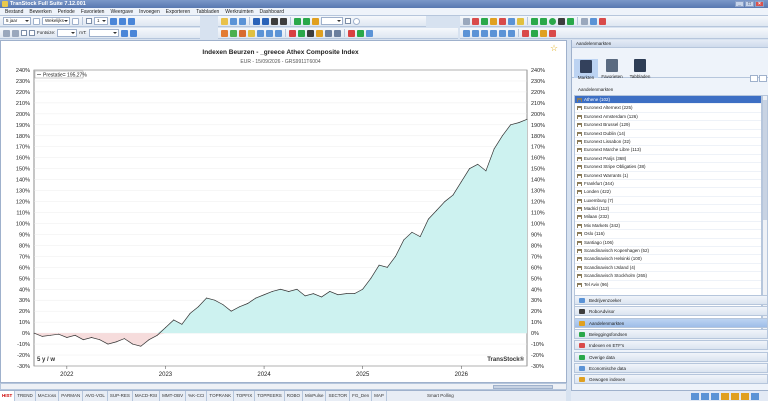 The width and height of the screenshot is (768, 401). What do you see at coordinates (15, 33) in the screenshot?
I see `copy-icon` at bounding box center [15, 33].